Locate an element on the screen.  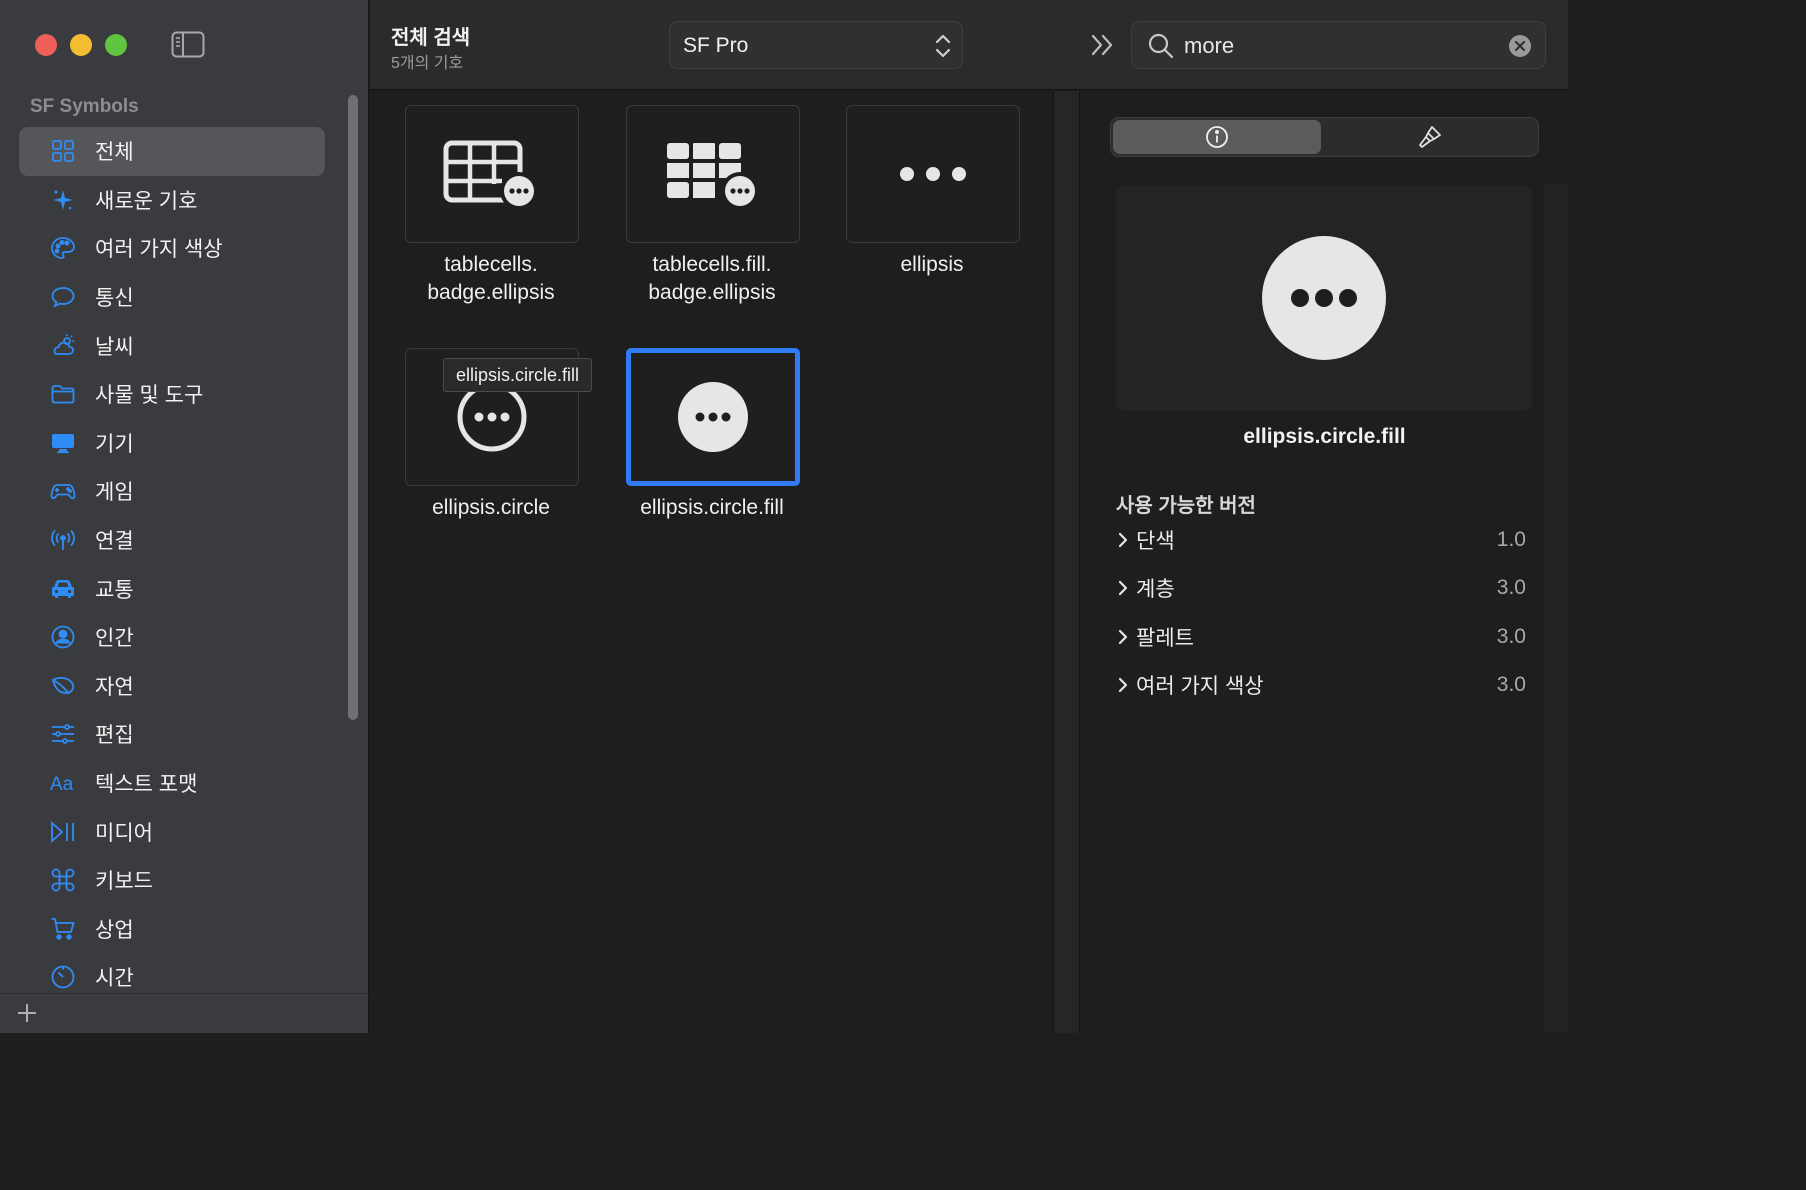
symbol-tile-tablecells-badge-ellipsis is located at coordinates (492, 174).